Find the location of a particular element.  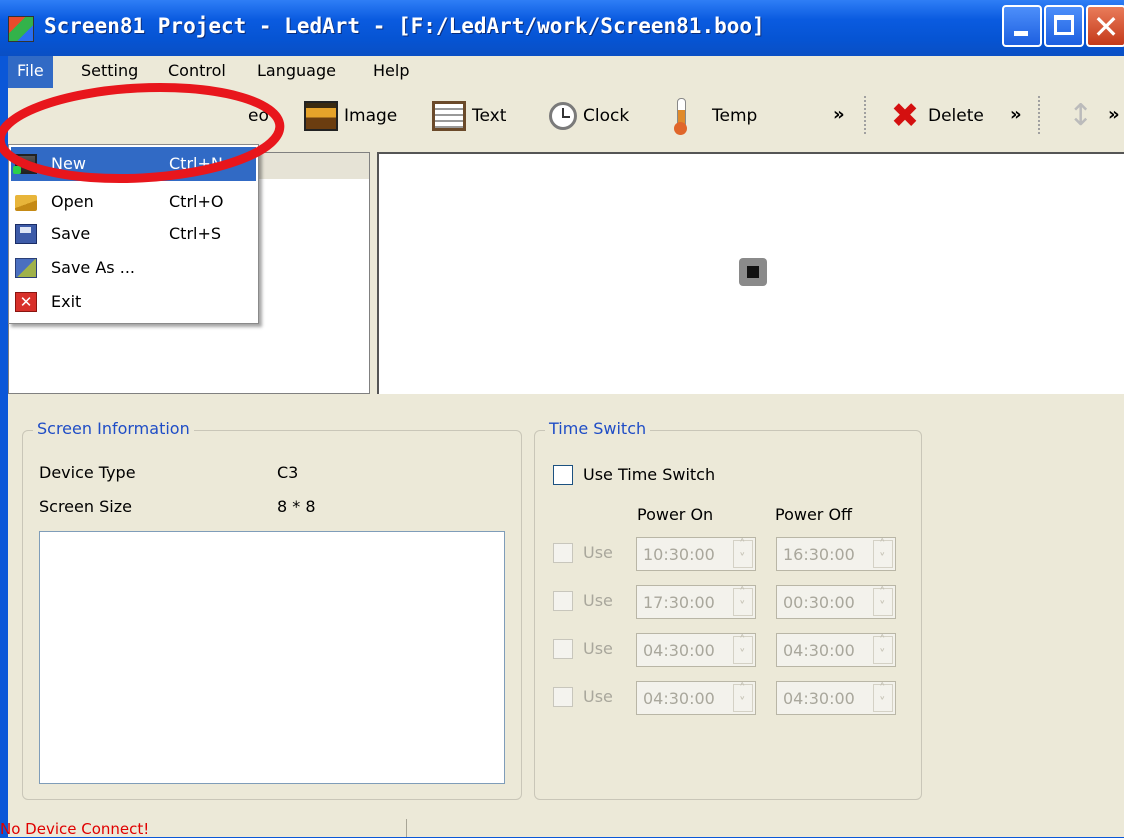

clock-button-label: Clock is located at coordinates (606, 116).